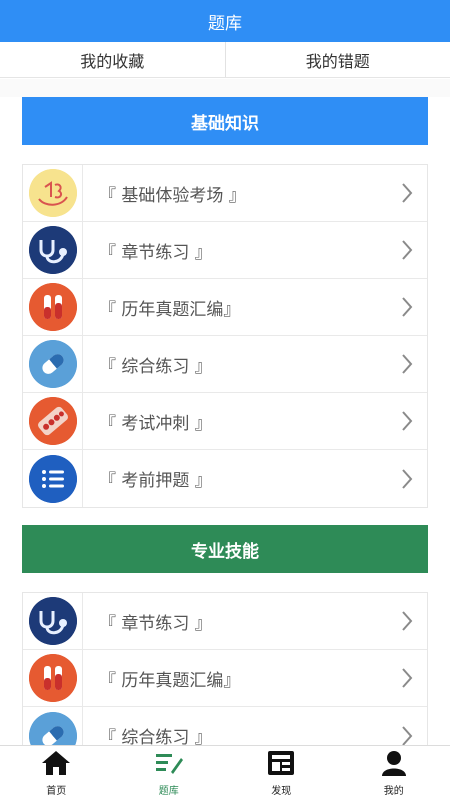  I want to click on sketch-logo-icon, so click(52, 193).